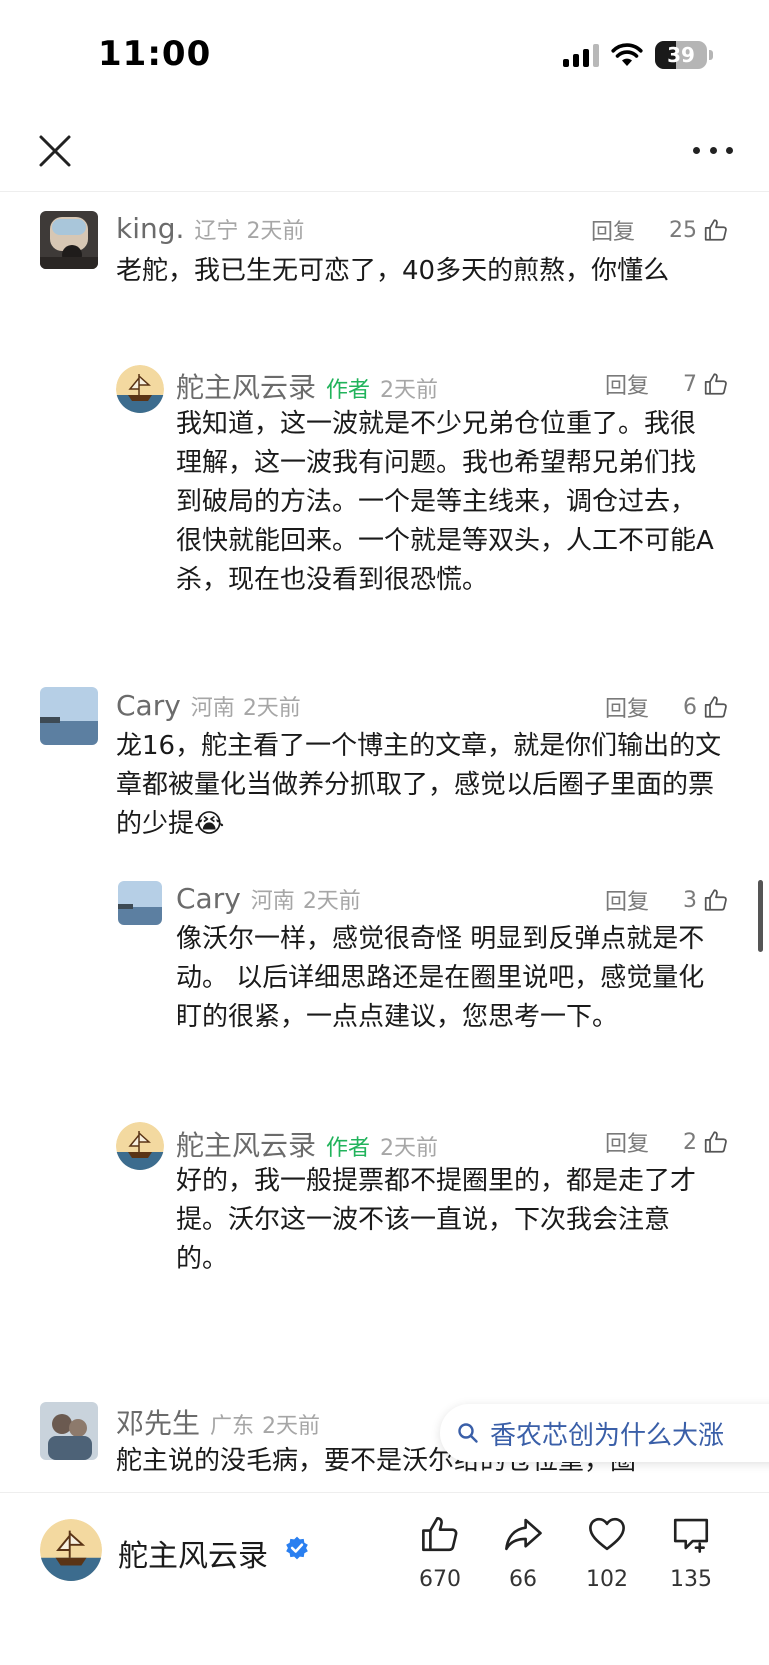 The height and width of the screenshot is (1665, 769). I want to click on heart-icon, so click(607, 1534).